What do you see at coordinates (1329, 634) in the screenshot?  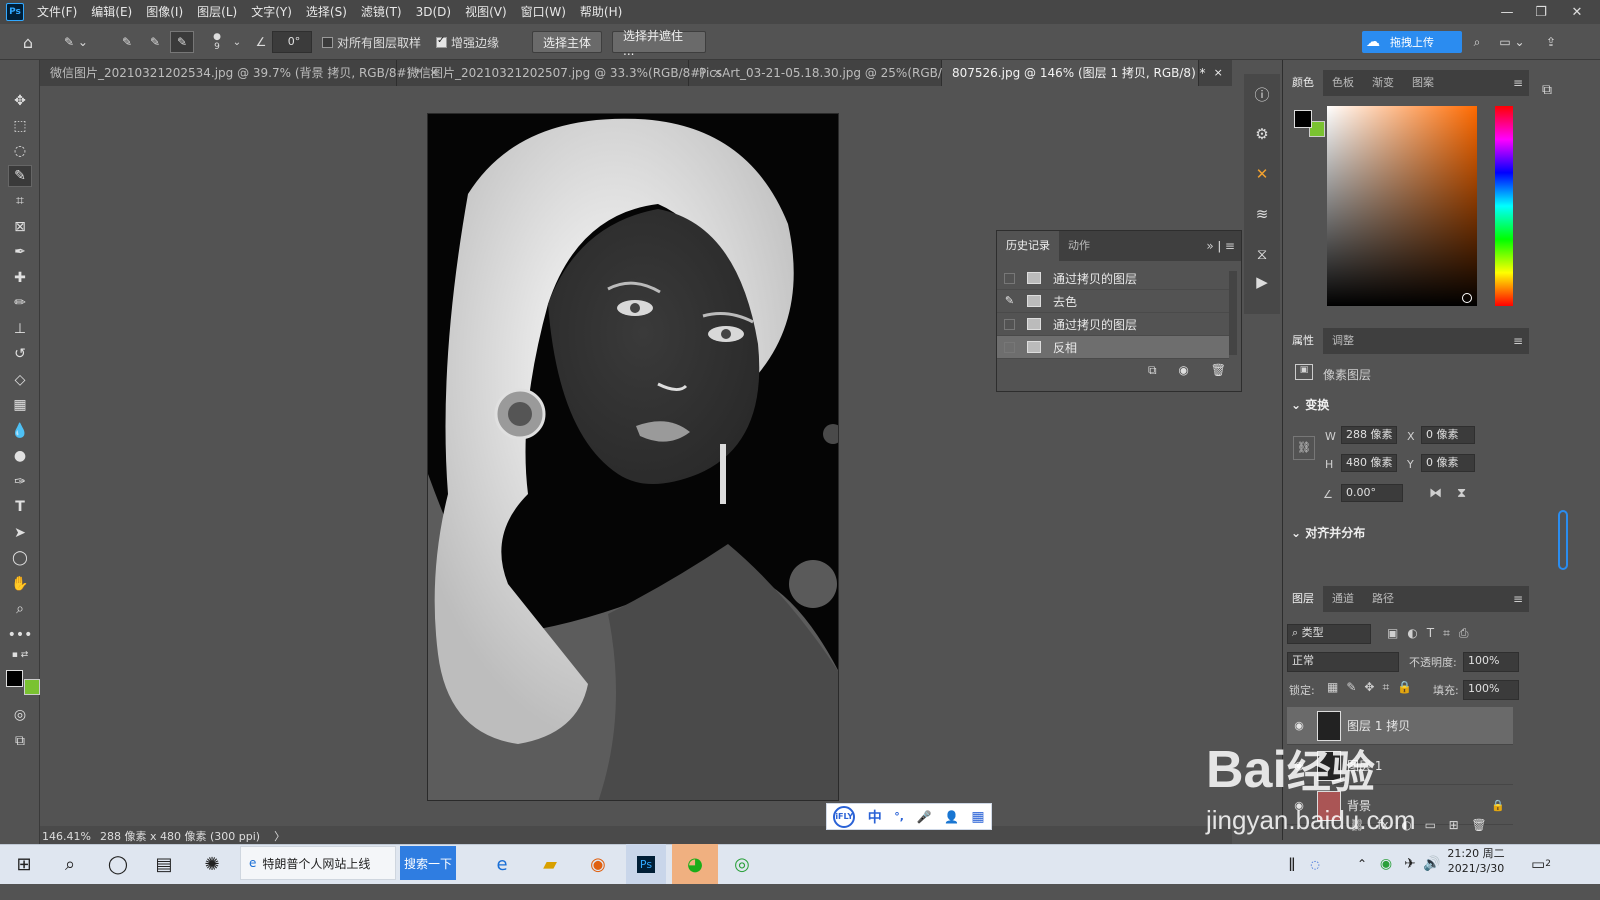 I see `layer-filter-select: ⌕ 类型` at bounding box center [1329, 634].